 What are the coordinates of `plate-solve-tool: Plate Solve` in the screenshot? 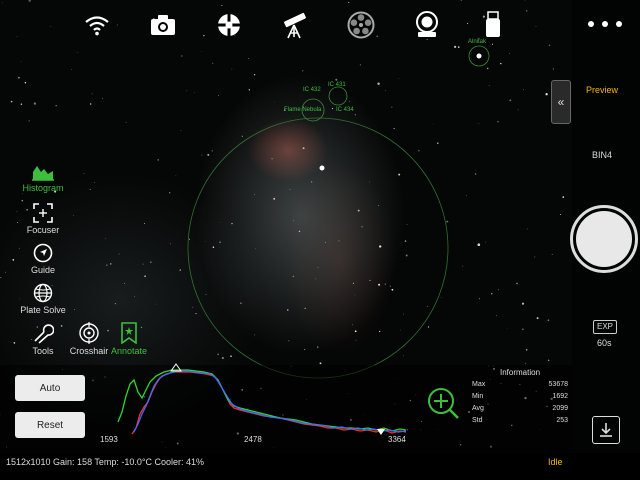 It's located at (43, 299).